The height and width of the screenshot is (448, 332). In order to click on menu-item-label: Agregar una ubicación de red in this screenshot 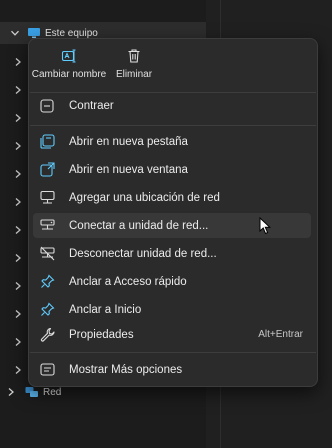, I will do `click(144, 197)`.